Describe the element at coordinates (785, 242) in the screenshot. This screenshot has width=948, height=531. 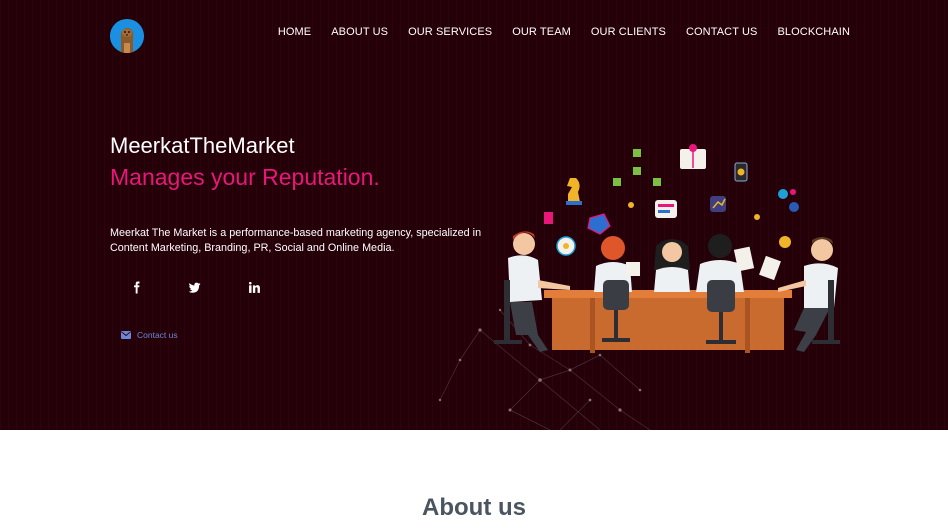
I see `coin-icon` at that location.